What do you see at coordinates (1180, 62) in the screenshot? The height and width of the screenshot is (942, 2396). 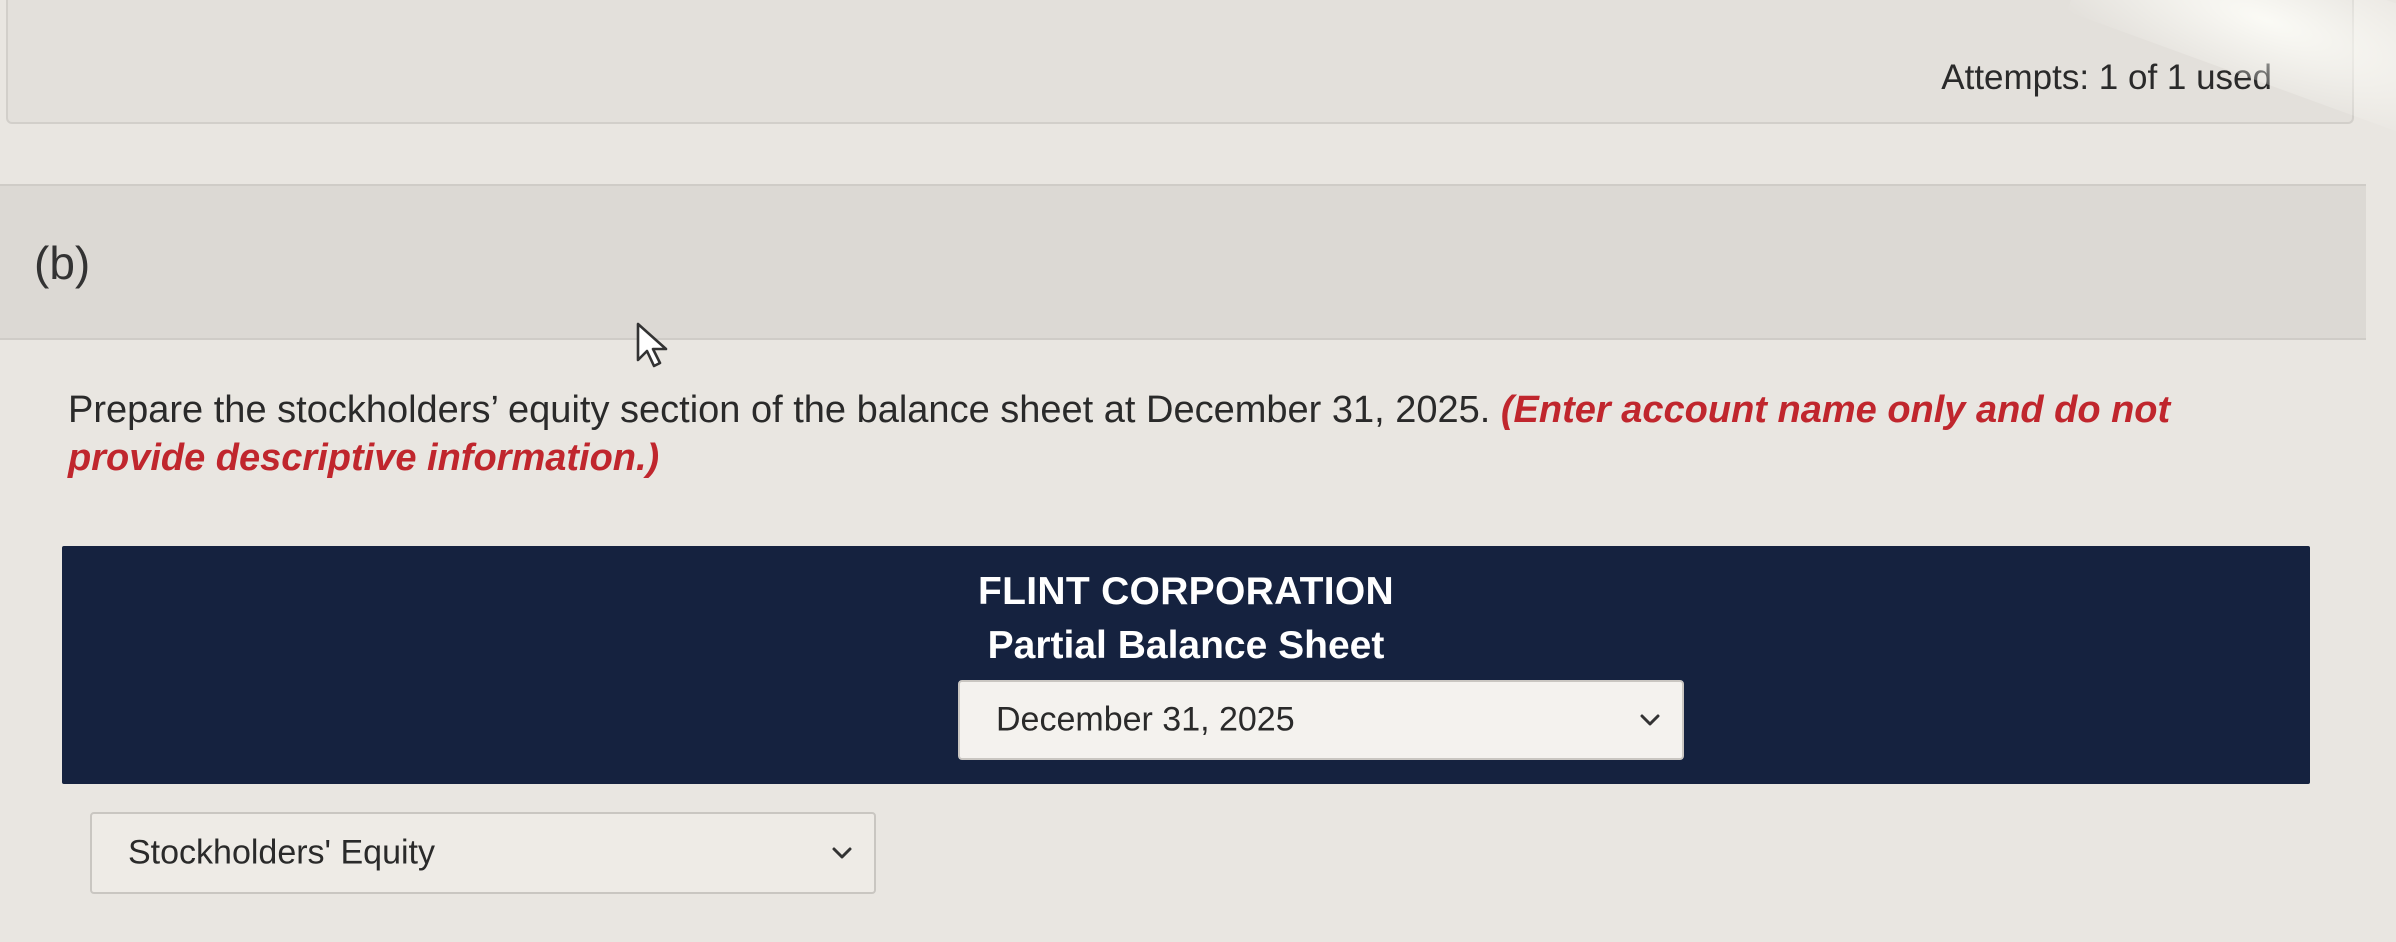 I see `attempts-panel: Attempts: 1 of 1 used` at bounding box center [1180, 62].